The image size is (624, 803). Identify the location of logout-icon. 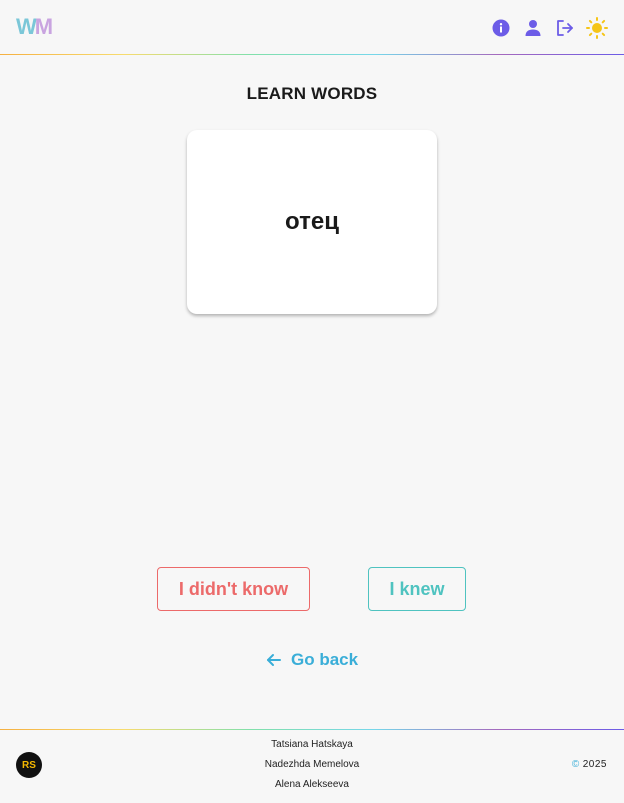
(565, 28).